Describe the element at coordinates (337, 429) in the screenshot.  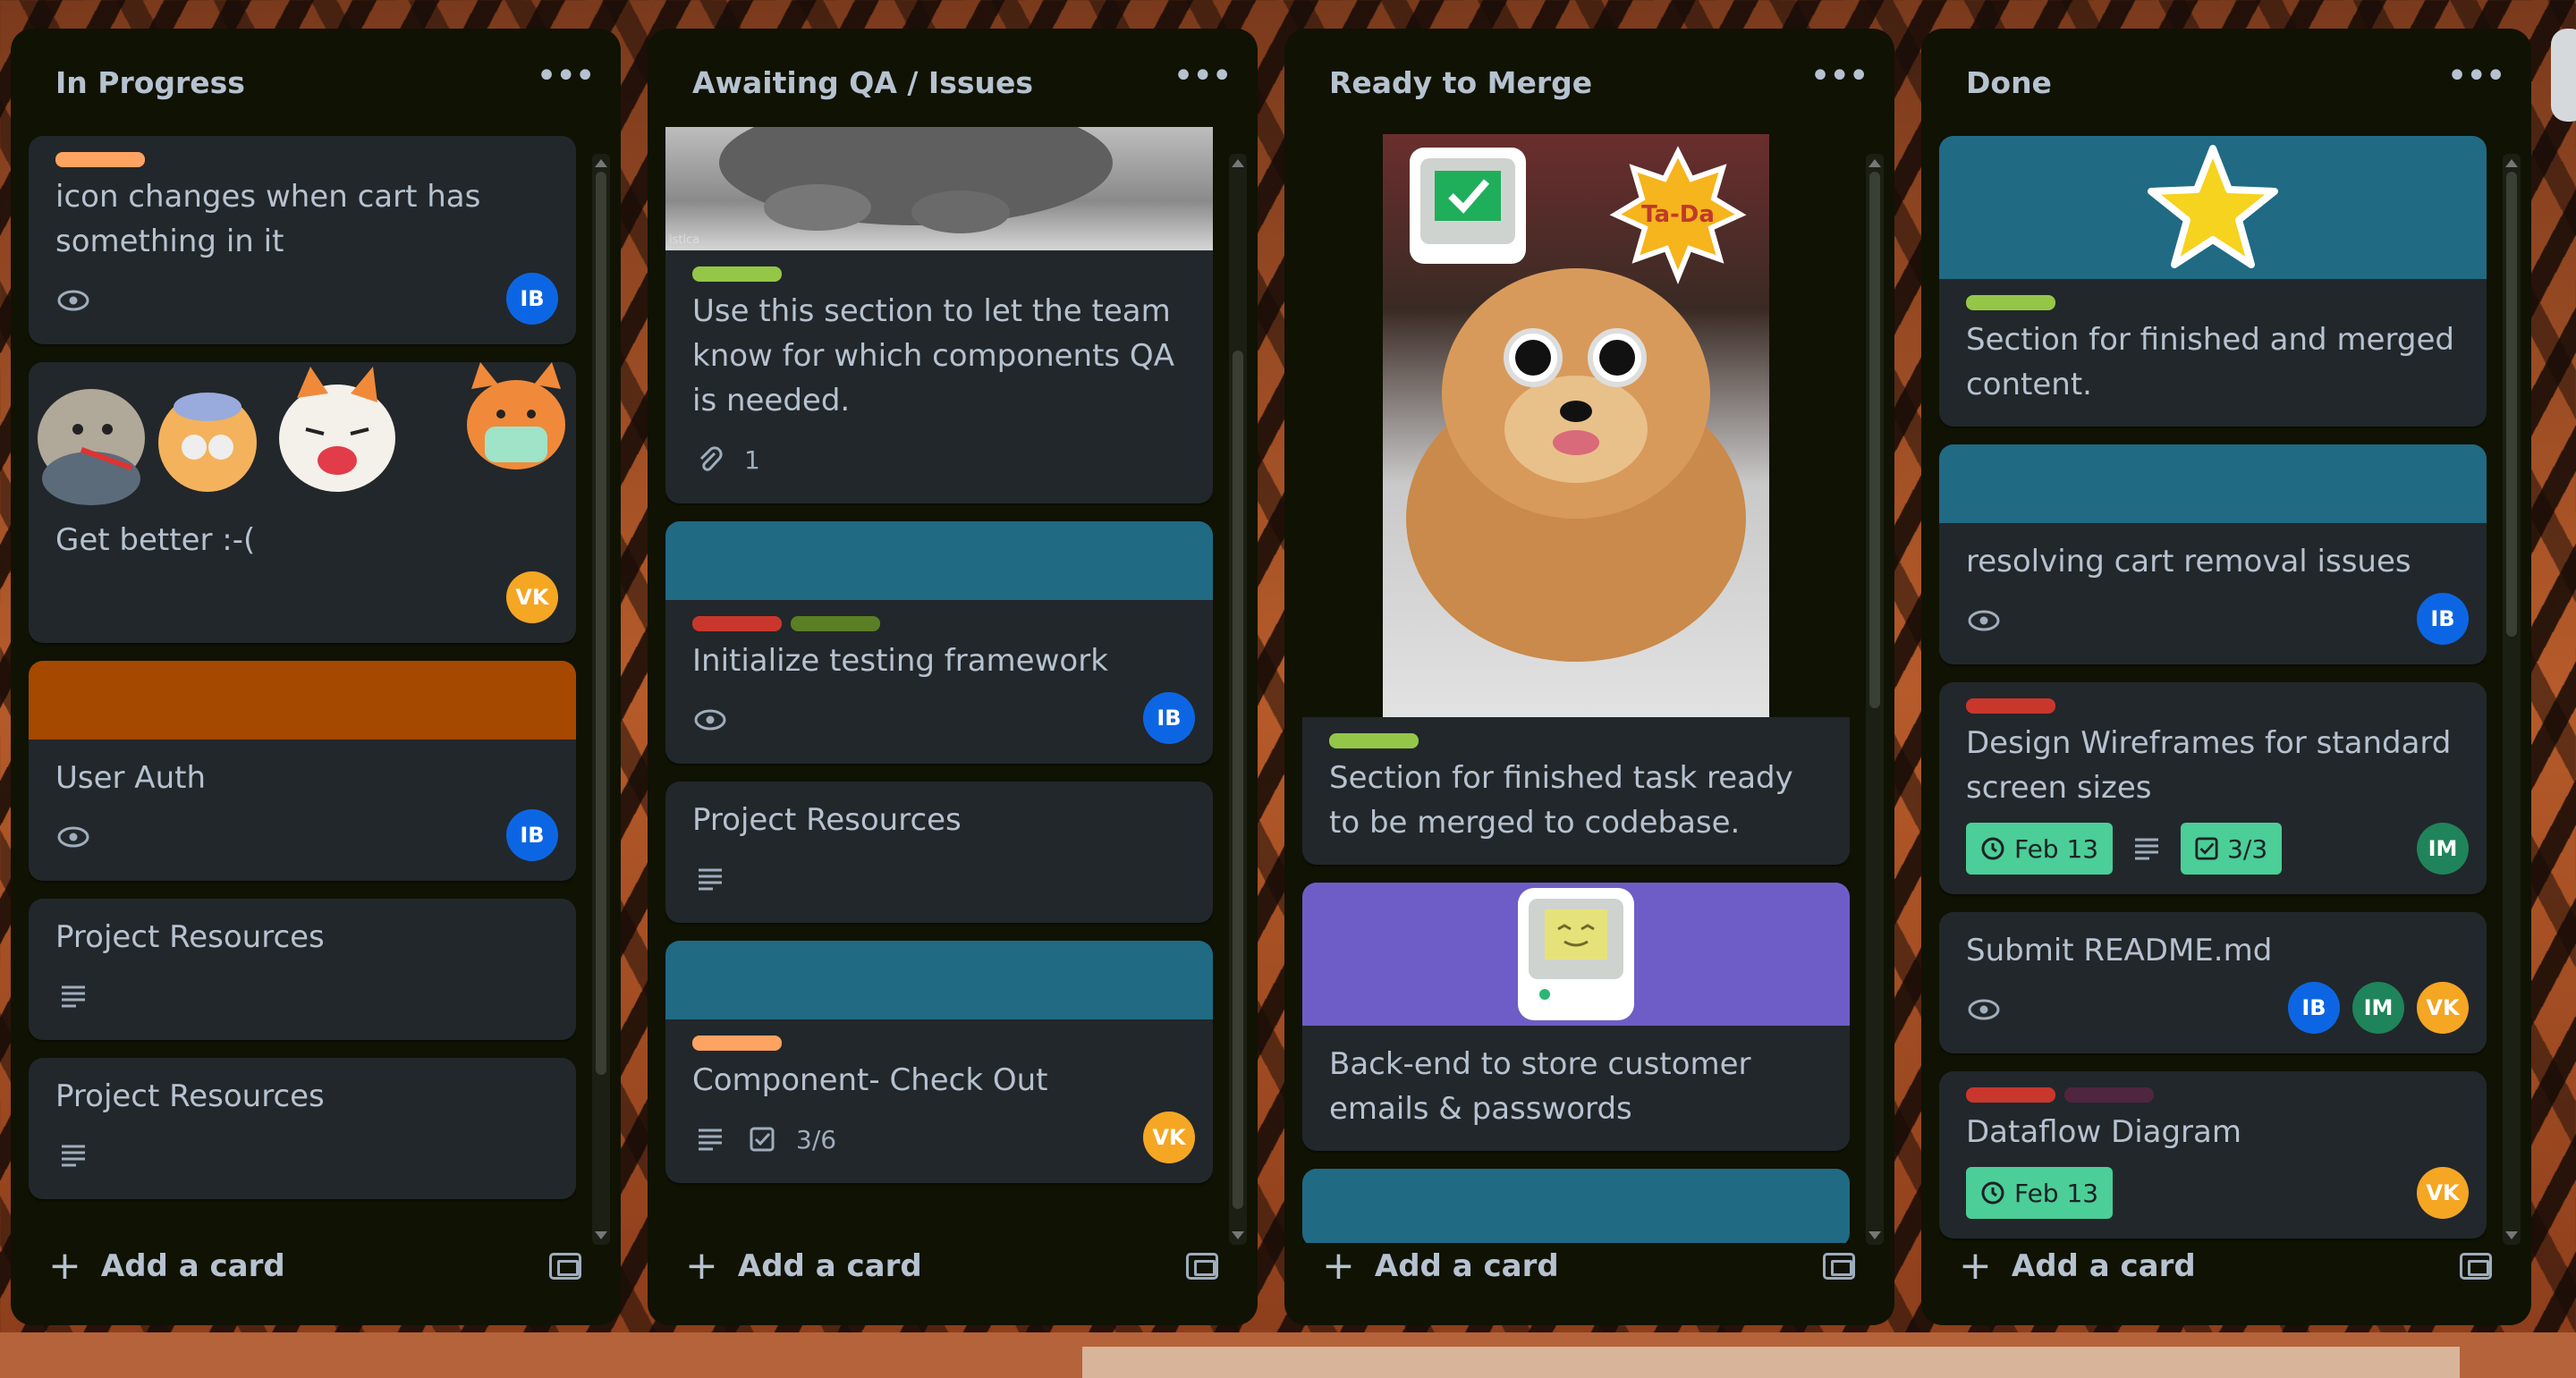
I see `sneezing-cat-sticker-icon` at that location.